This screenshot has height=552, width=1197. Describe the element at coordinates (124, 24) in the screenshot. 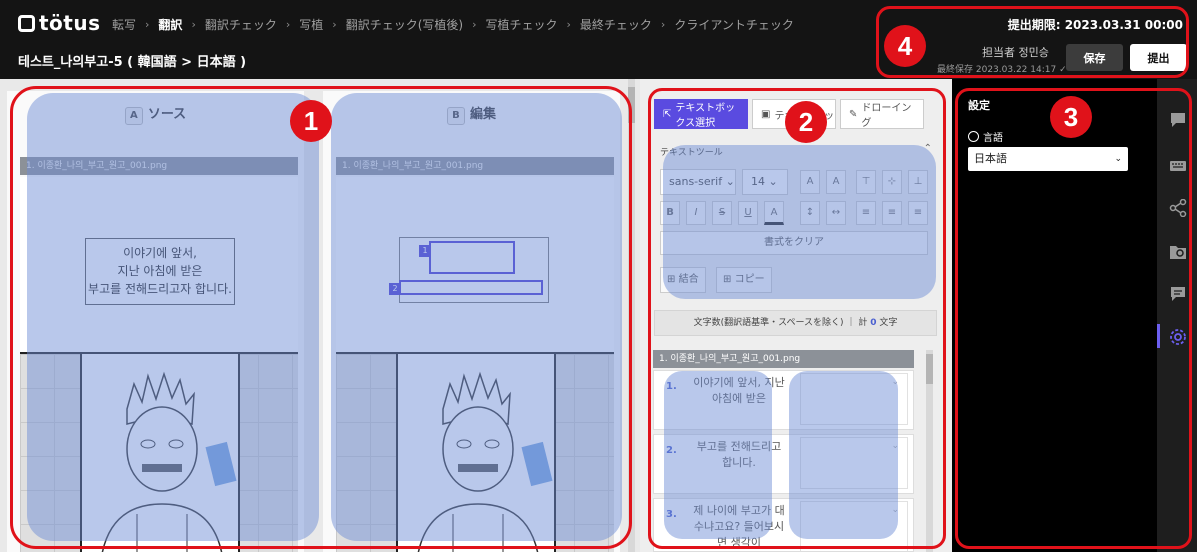

I see `workflow-step: 転写` at that location.